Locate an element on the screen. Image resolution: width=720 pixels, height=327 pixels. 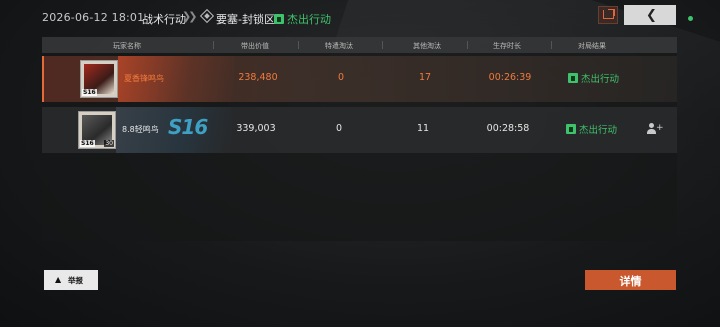
top-bar: 2026-06-12 18:01 战术行动 ❯❯ 要塞-封锁区 杰出行动 ❮ is located at coordinates (360, 18).